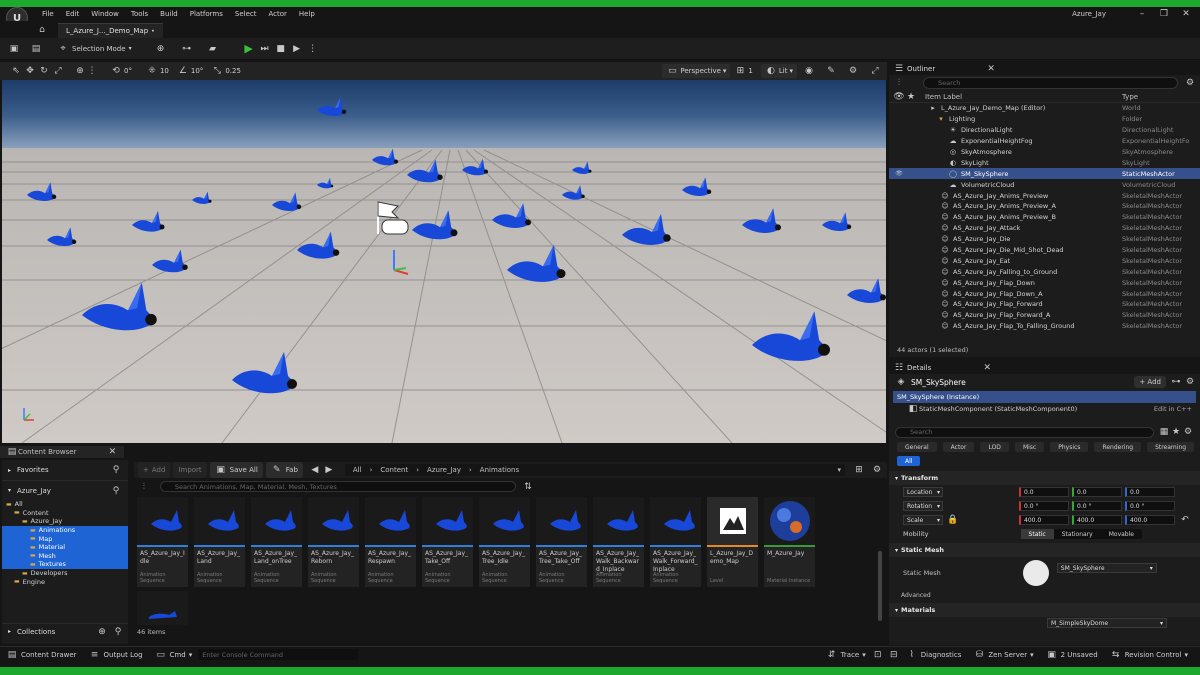 This screenshot has width=1200, height=675. What do you see at coordinates (1044, 478) in the screenshot?
I see `transform-category: ▾ Transform` at bounding box center [1044, 478].